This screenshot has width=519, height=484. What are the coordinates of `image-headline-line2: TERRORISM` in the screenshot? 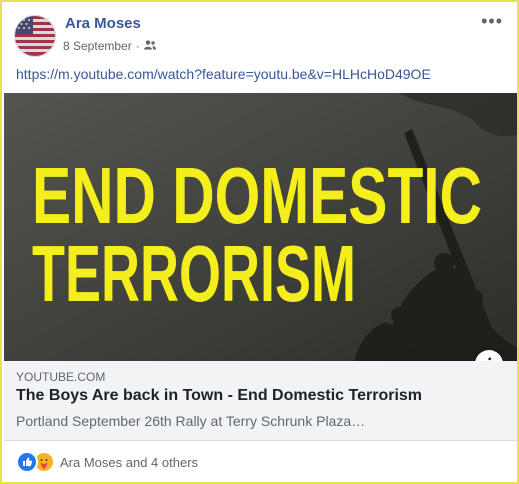 It's located at (194, 273).